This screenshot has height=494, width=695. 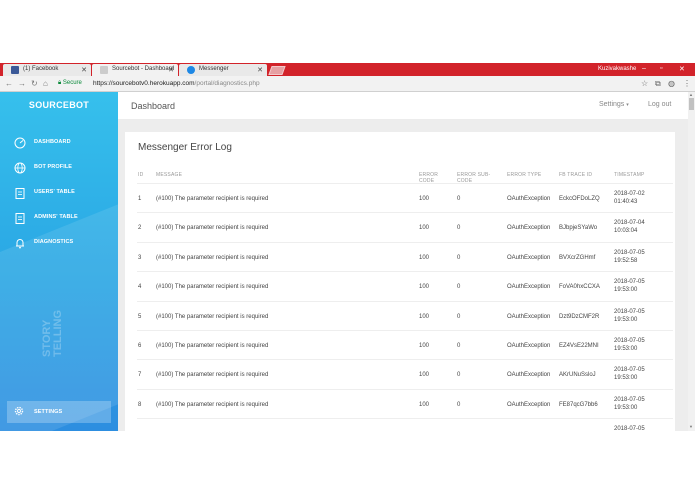 I want to click on cell-timestamp: 2018-07-05 19:52:58, so click(x=629, y=257).